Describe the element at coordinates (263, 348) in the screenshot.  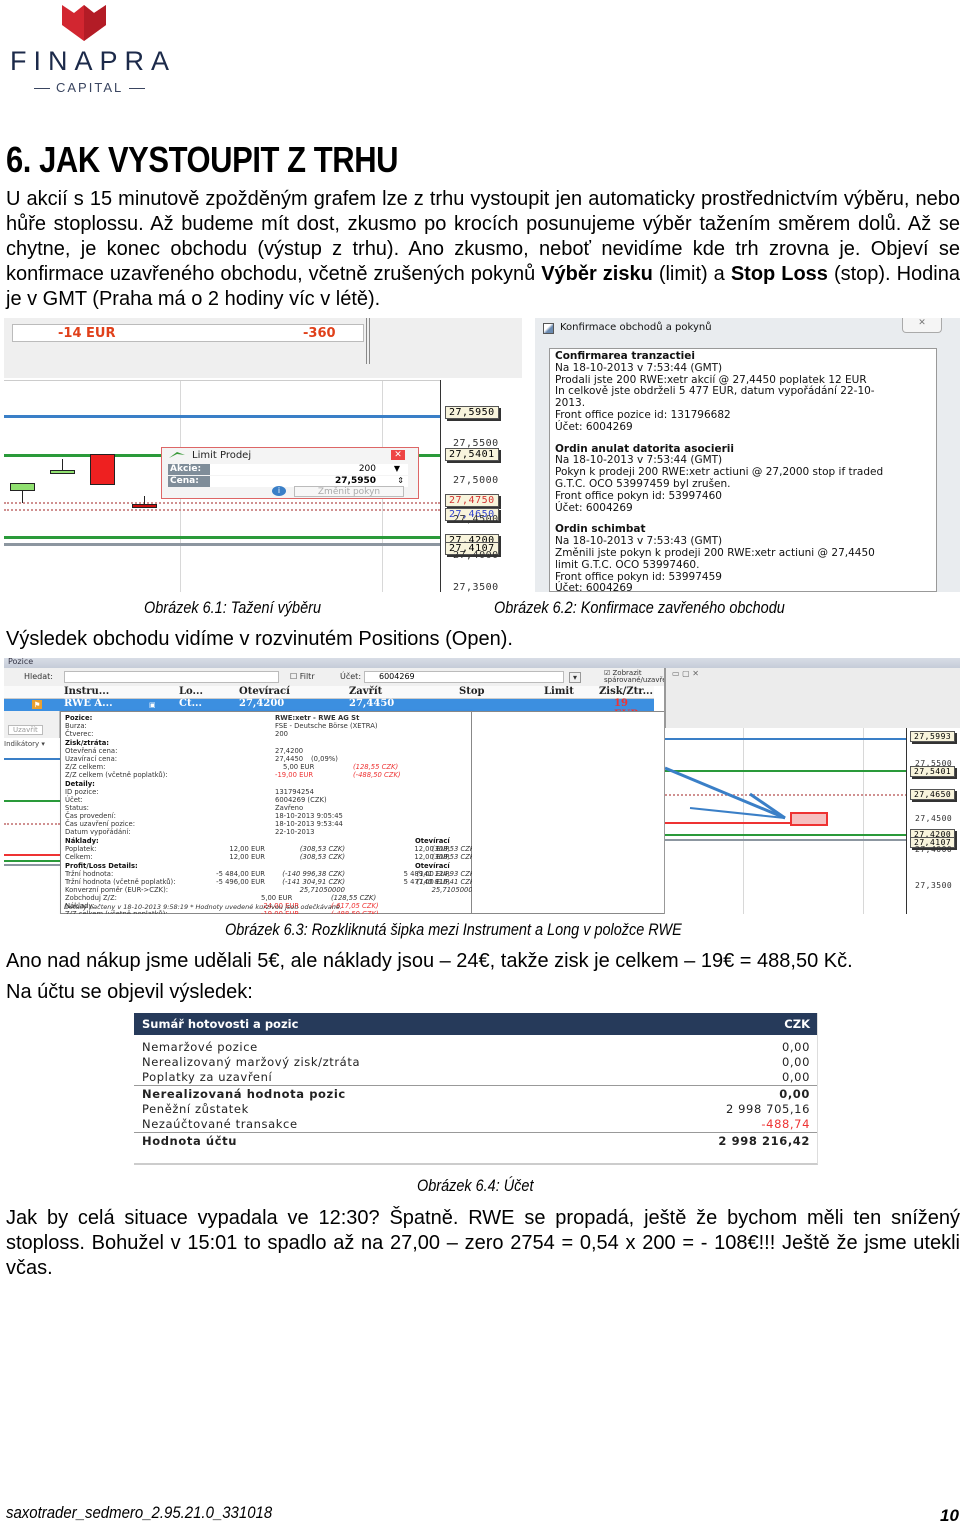
I see `pnl-bar: -14 EUR -360` at that location.